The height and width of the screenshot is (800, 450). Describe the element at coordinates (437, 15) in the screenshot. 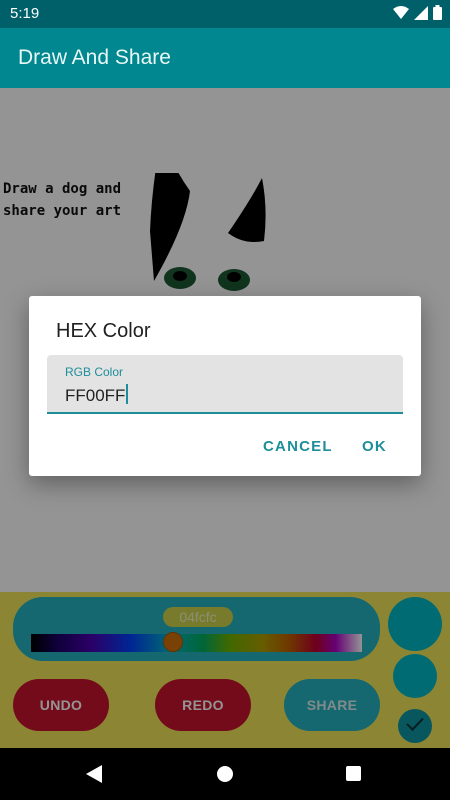

I see `battery-icon` at that location.